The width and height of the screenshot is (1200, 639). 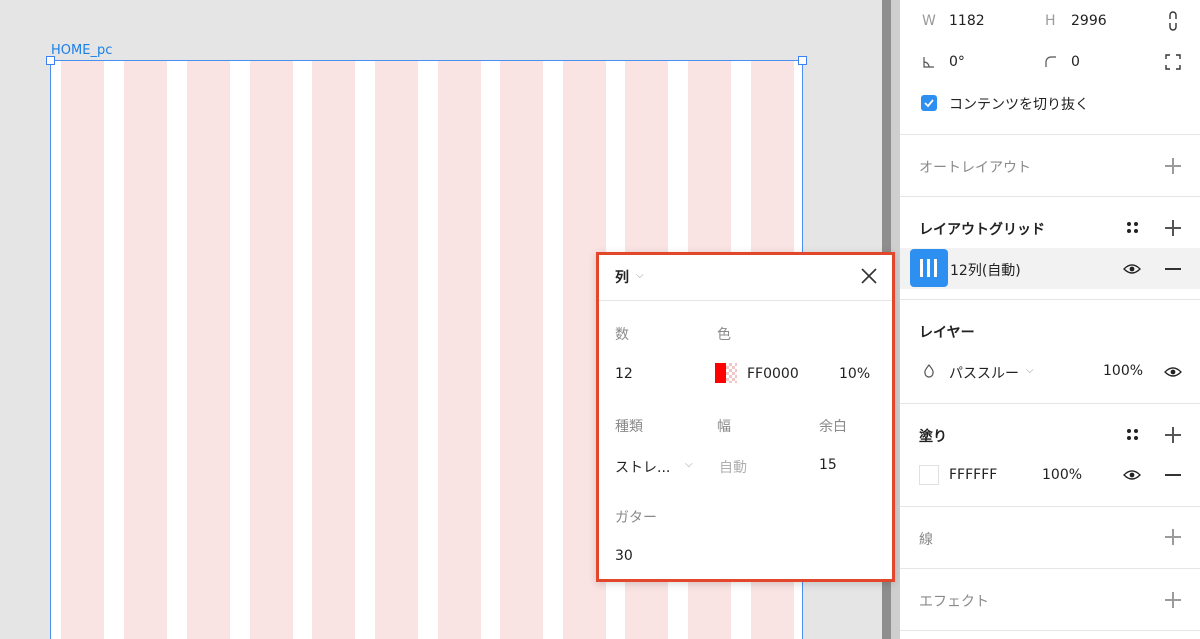 I want to click on fill-opacity-input: 100%, so click(x=1062, y=475).